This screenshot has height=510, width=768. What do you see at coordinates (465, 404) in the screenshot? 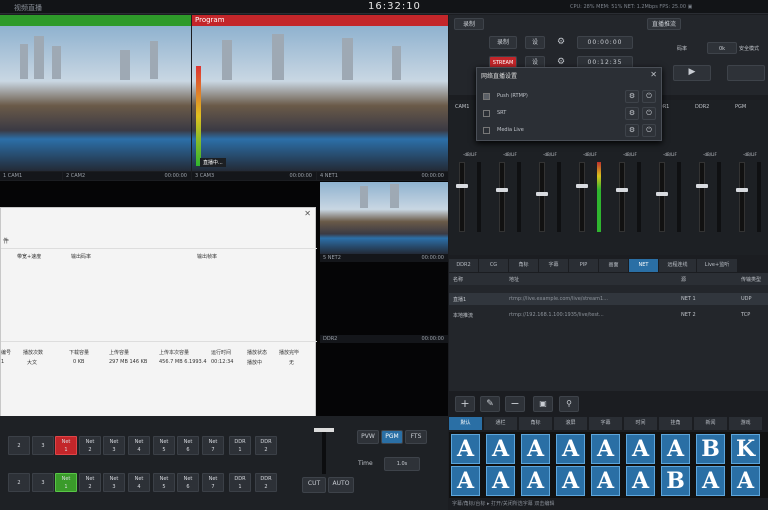
I see `add-button: +` at bounding box center [465, 404].